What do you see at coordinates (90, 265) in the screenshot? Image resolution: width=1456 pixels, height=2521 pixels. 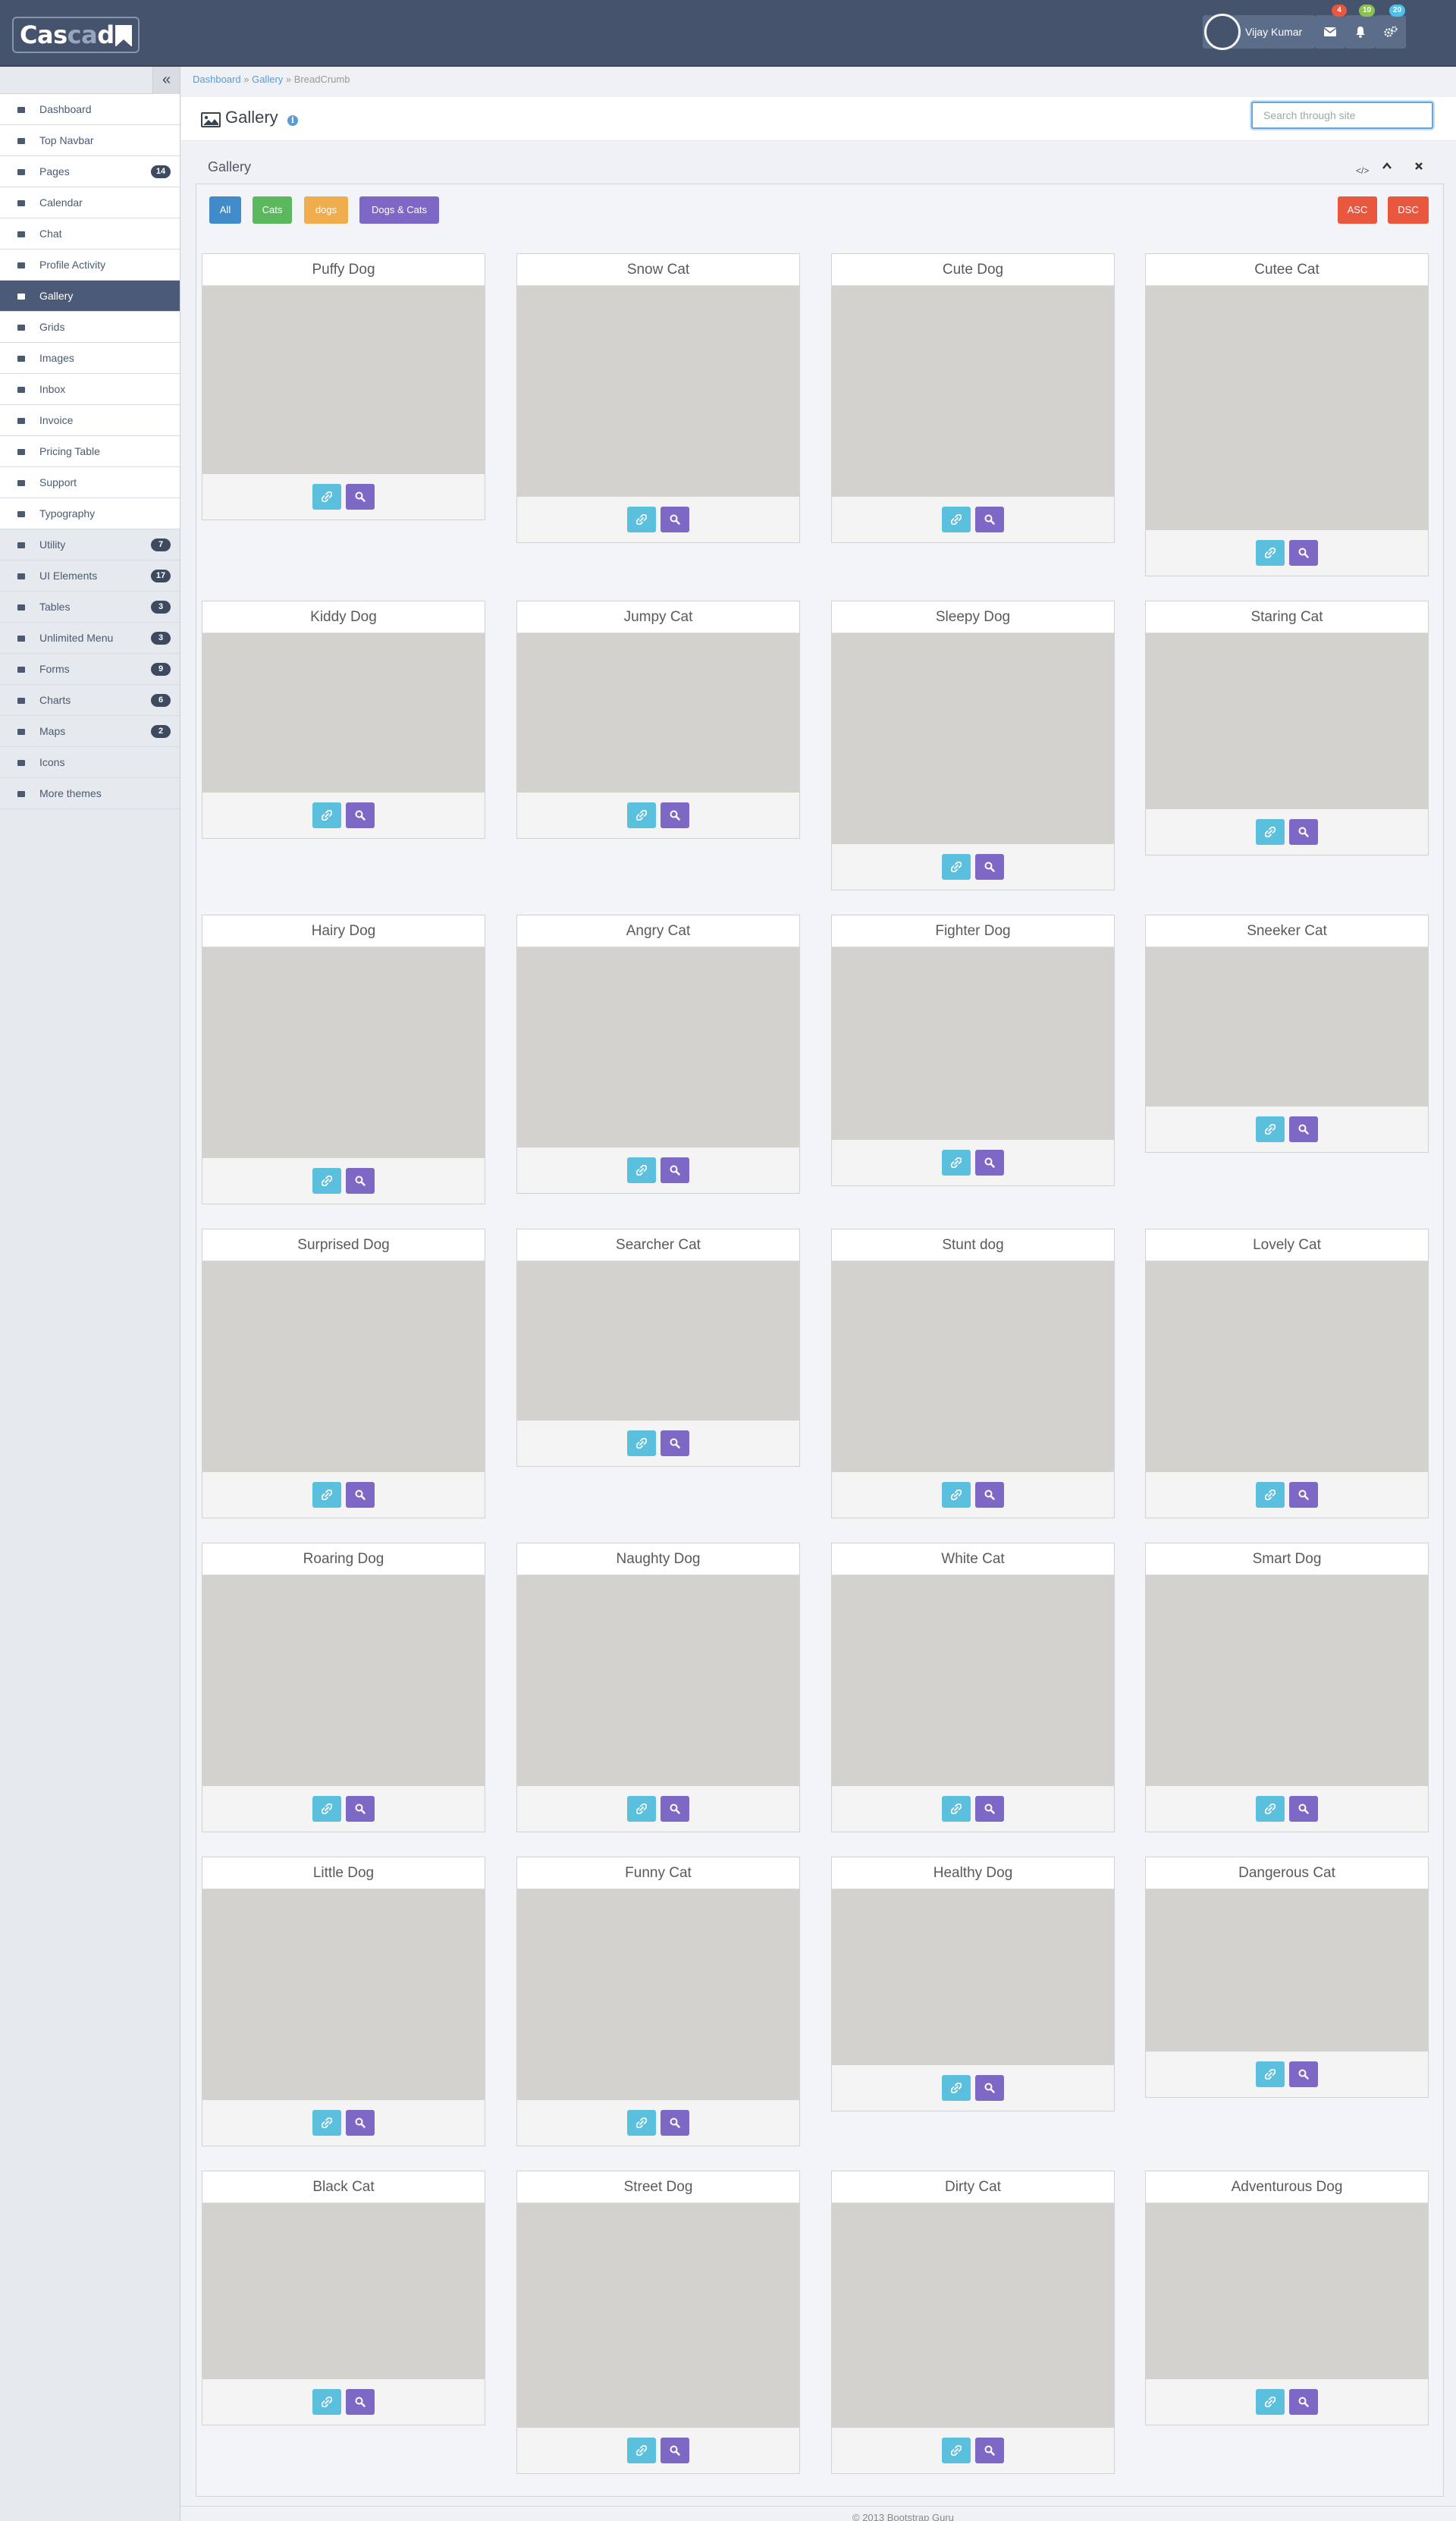 I see `sidebar-item-5: Profile Activity` at bounding box center [90, 265].